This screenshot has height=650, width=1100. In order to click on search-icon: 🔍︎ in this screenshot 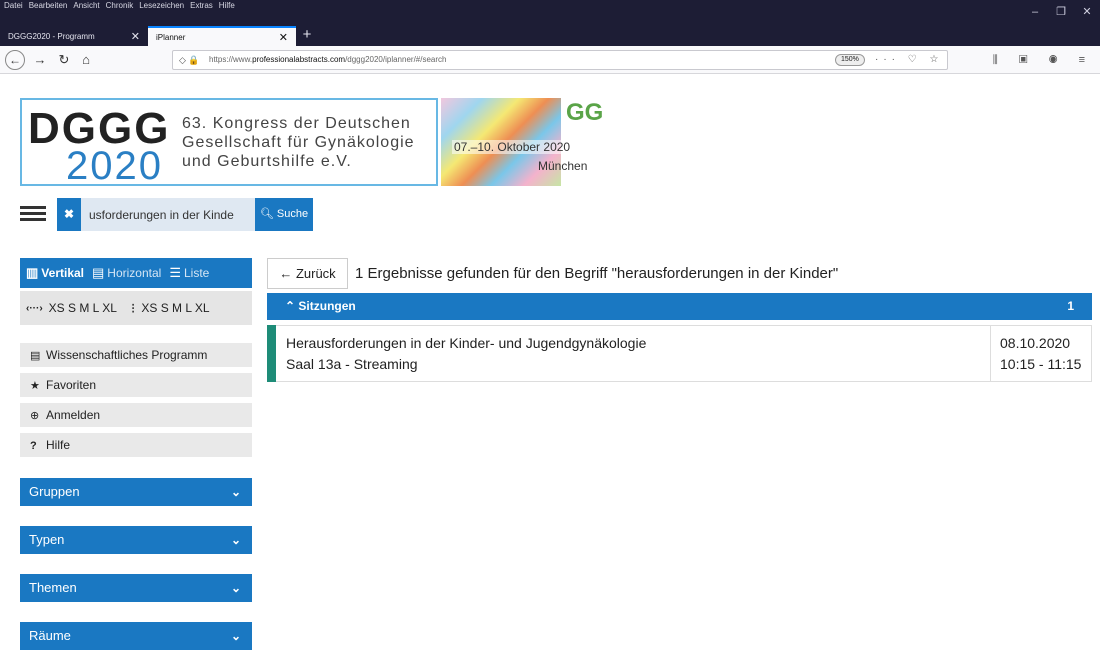, I will do `click(266, 214)`.